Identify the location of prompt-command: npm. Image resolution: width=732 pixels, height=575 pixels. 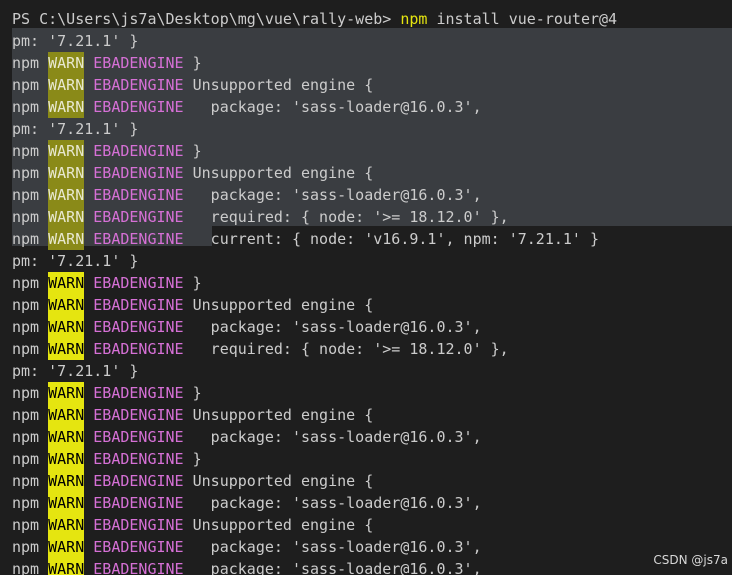
(414, 19).